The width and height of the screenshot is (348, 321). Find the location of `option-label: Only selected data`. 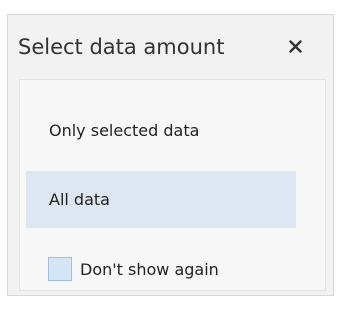

option-label: Only selected data is located at coordinates (124, 130).